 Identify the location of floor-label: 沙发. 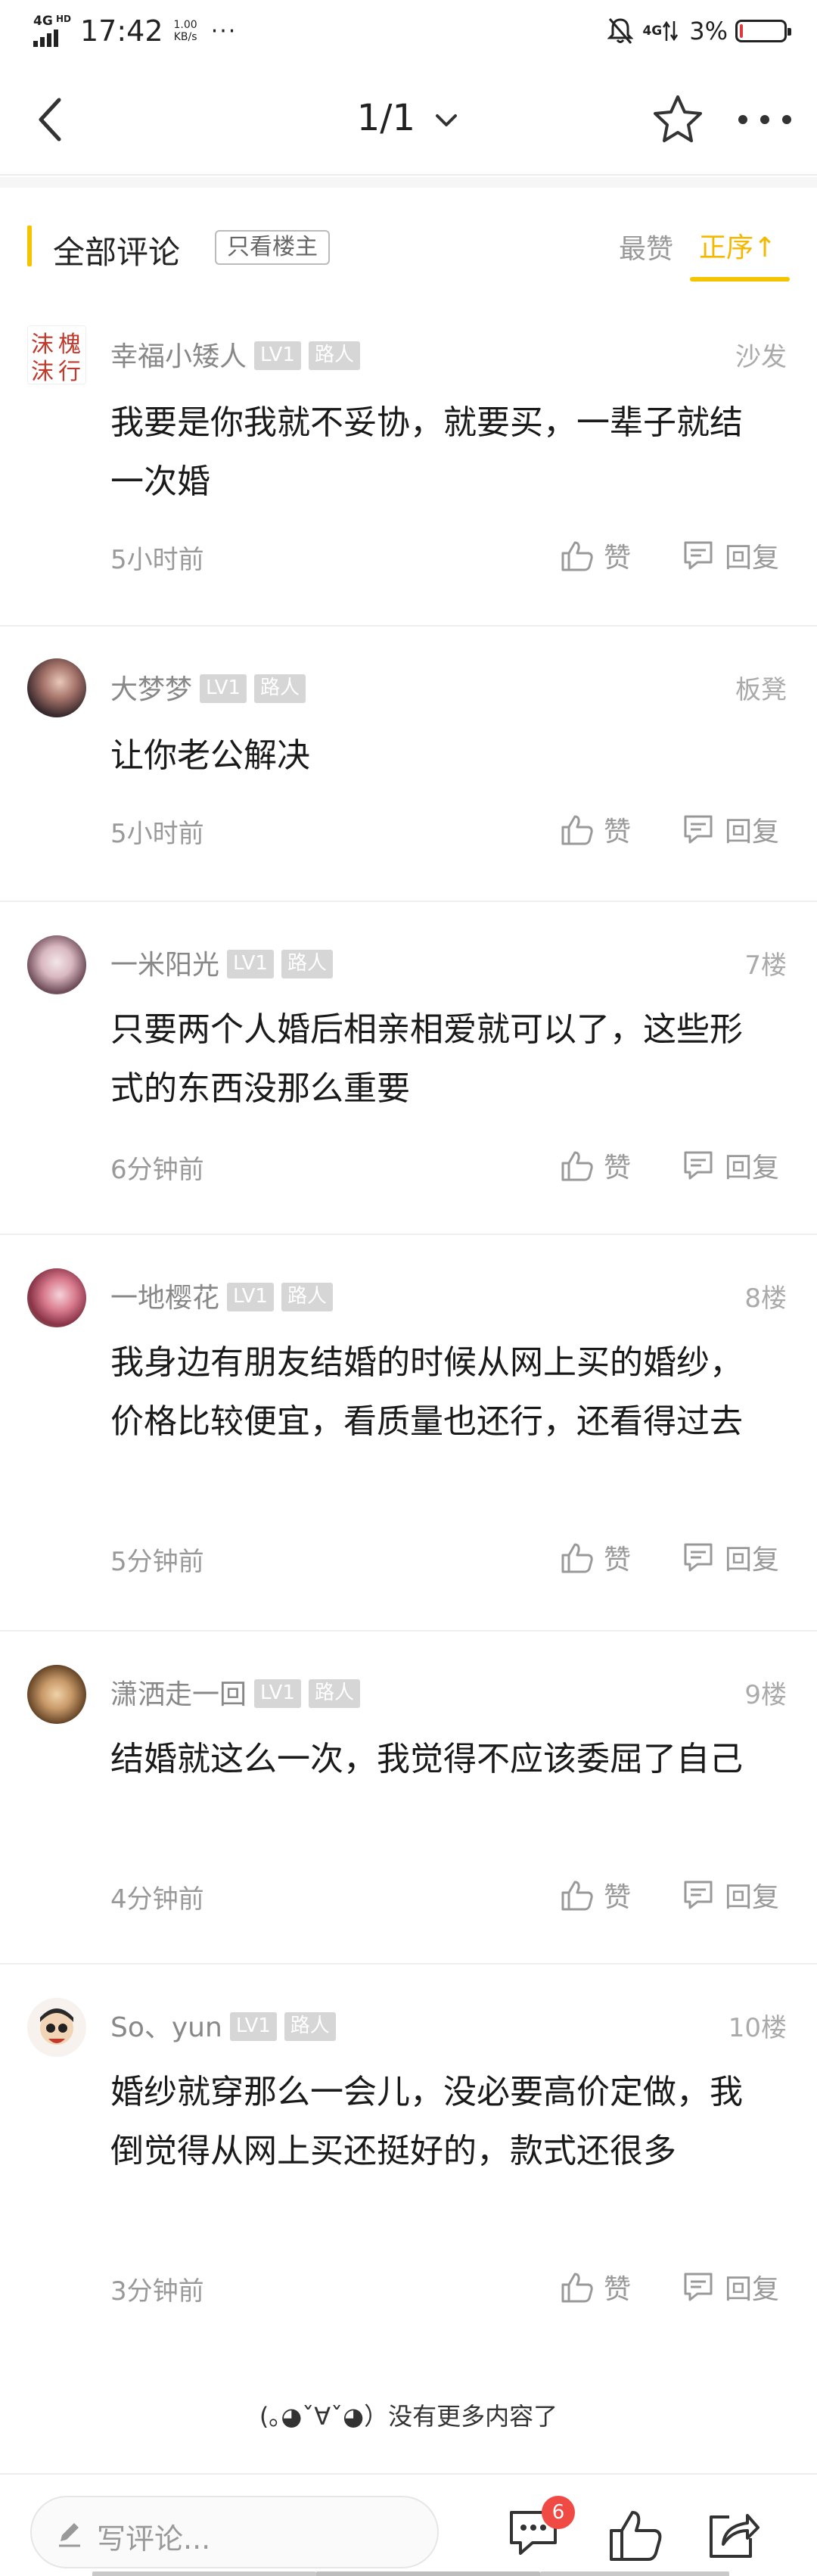
(761, 357).